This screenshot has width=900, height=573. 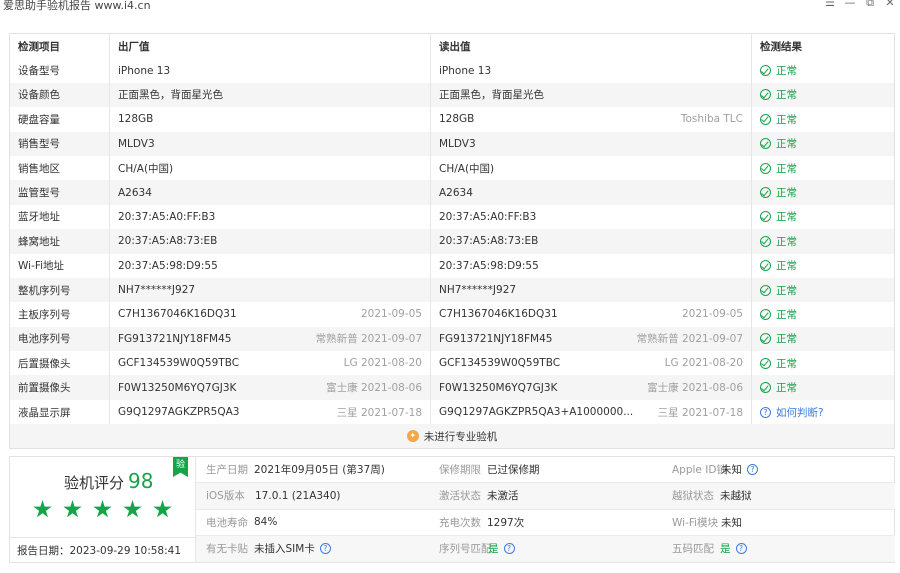 What do you see at coordinates (501, 548) in the screenshot?
I see `info-value: 是?` at bounding box center [501, 548].